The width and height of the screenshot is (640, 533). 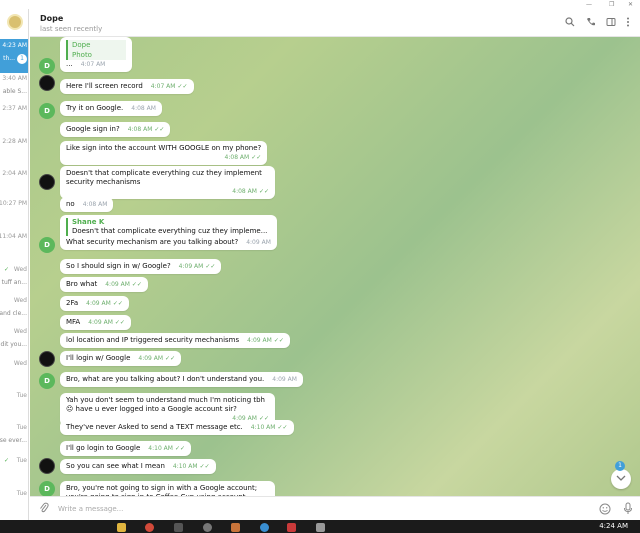 I want to click on browser-icon, so click(x=149, y=527).